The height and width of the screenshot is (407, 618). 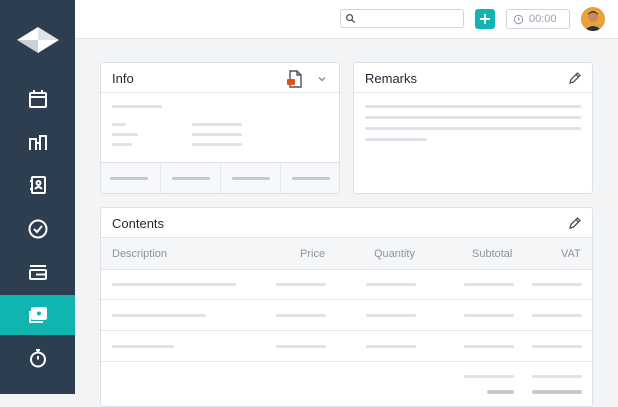 I want to click on column-header-description: Description, so click(x=140, y=254).